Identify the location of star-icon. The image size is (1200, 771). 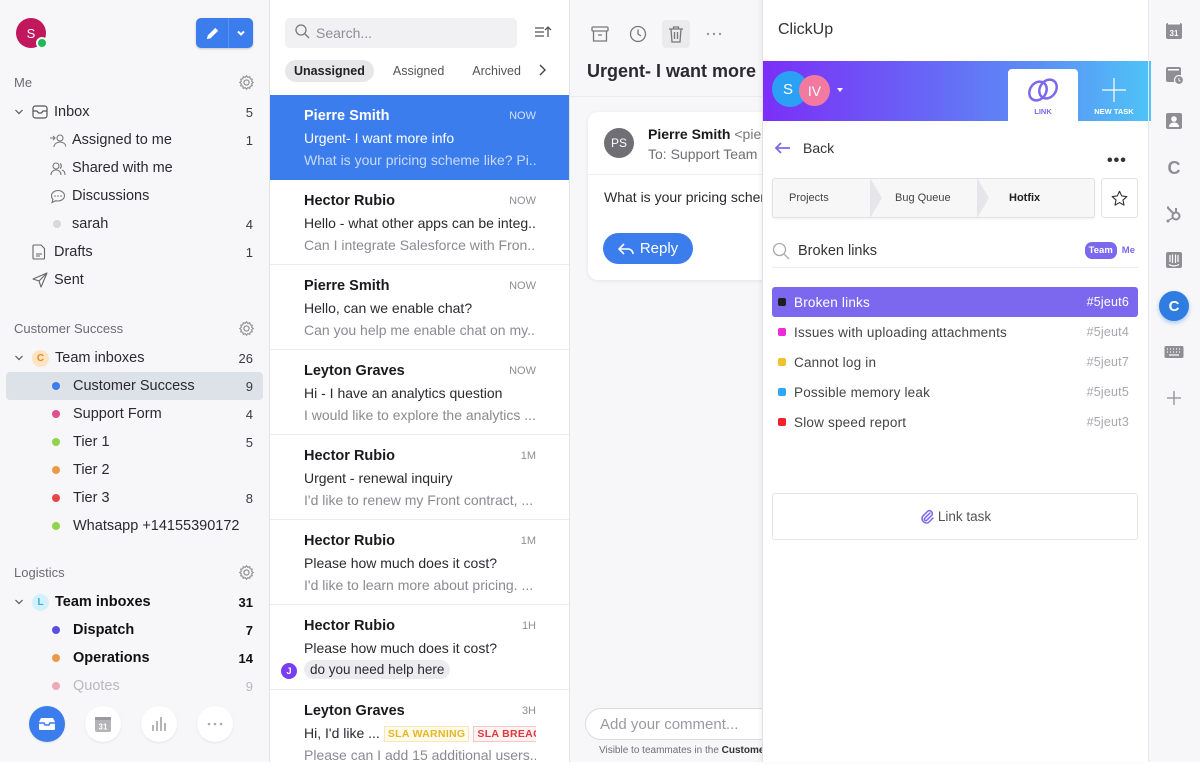
(1119, 198).